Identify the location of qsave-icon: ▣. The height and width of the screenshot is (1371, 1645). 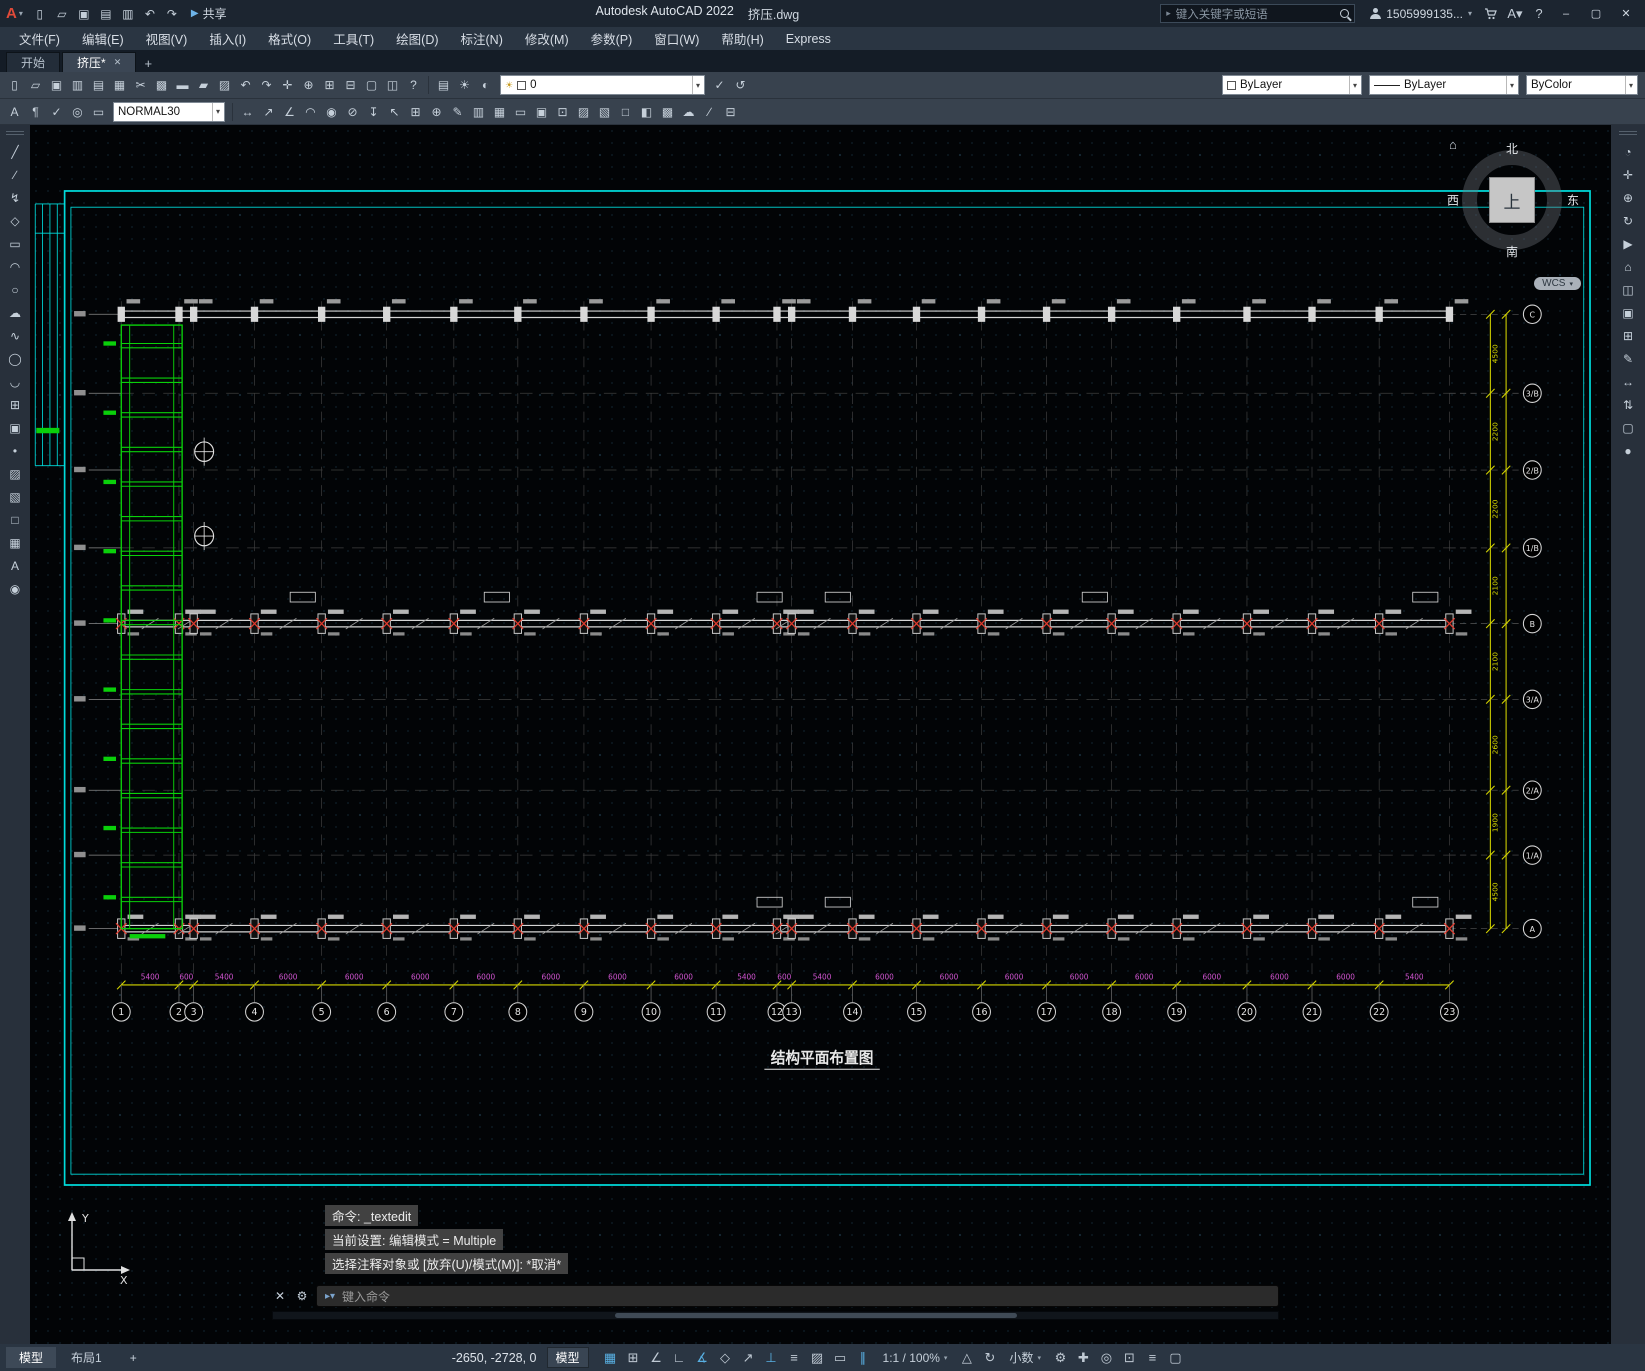
(84, 14).